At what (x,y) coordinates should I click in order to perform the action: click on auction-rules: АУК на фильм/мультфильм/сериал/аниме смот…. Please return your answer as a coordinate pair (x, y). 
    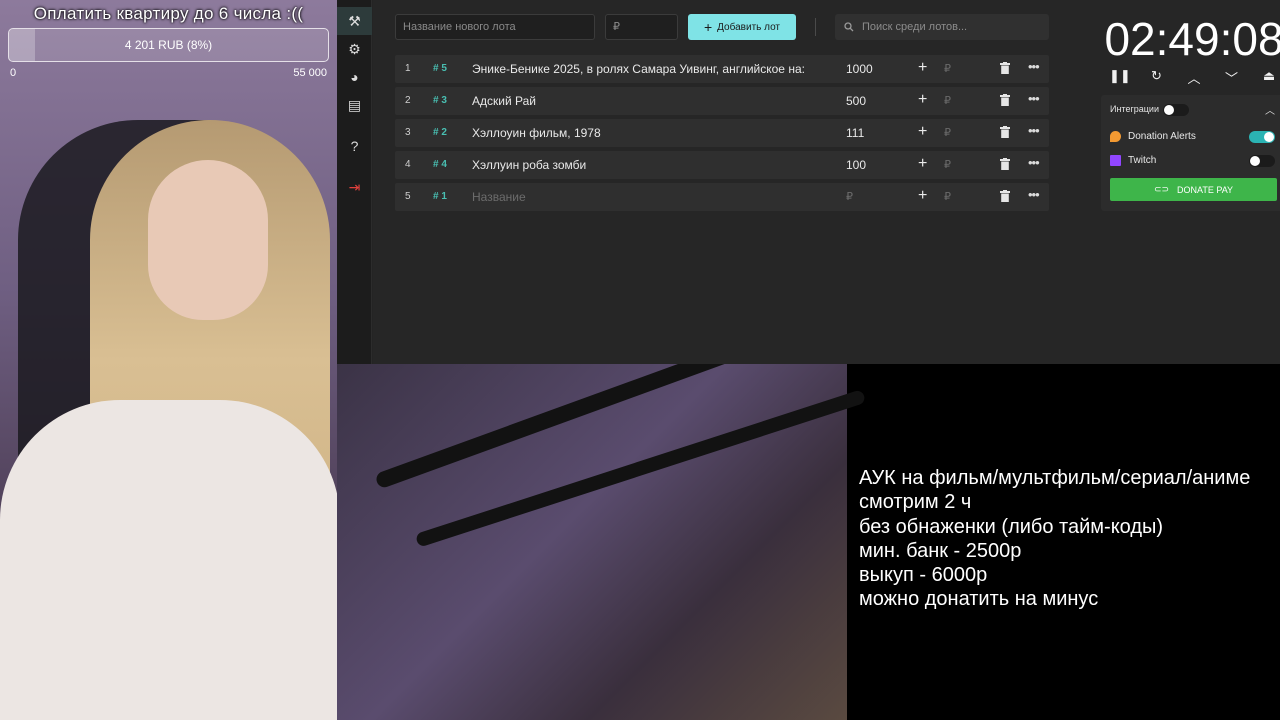
    Looking at the image, I should click on (1069, 539).